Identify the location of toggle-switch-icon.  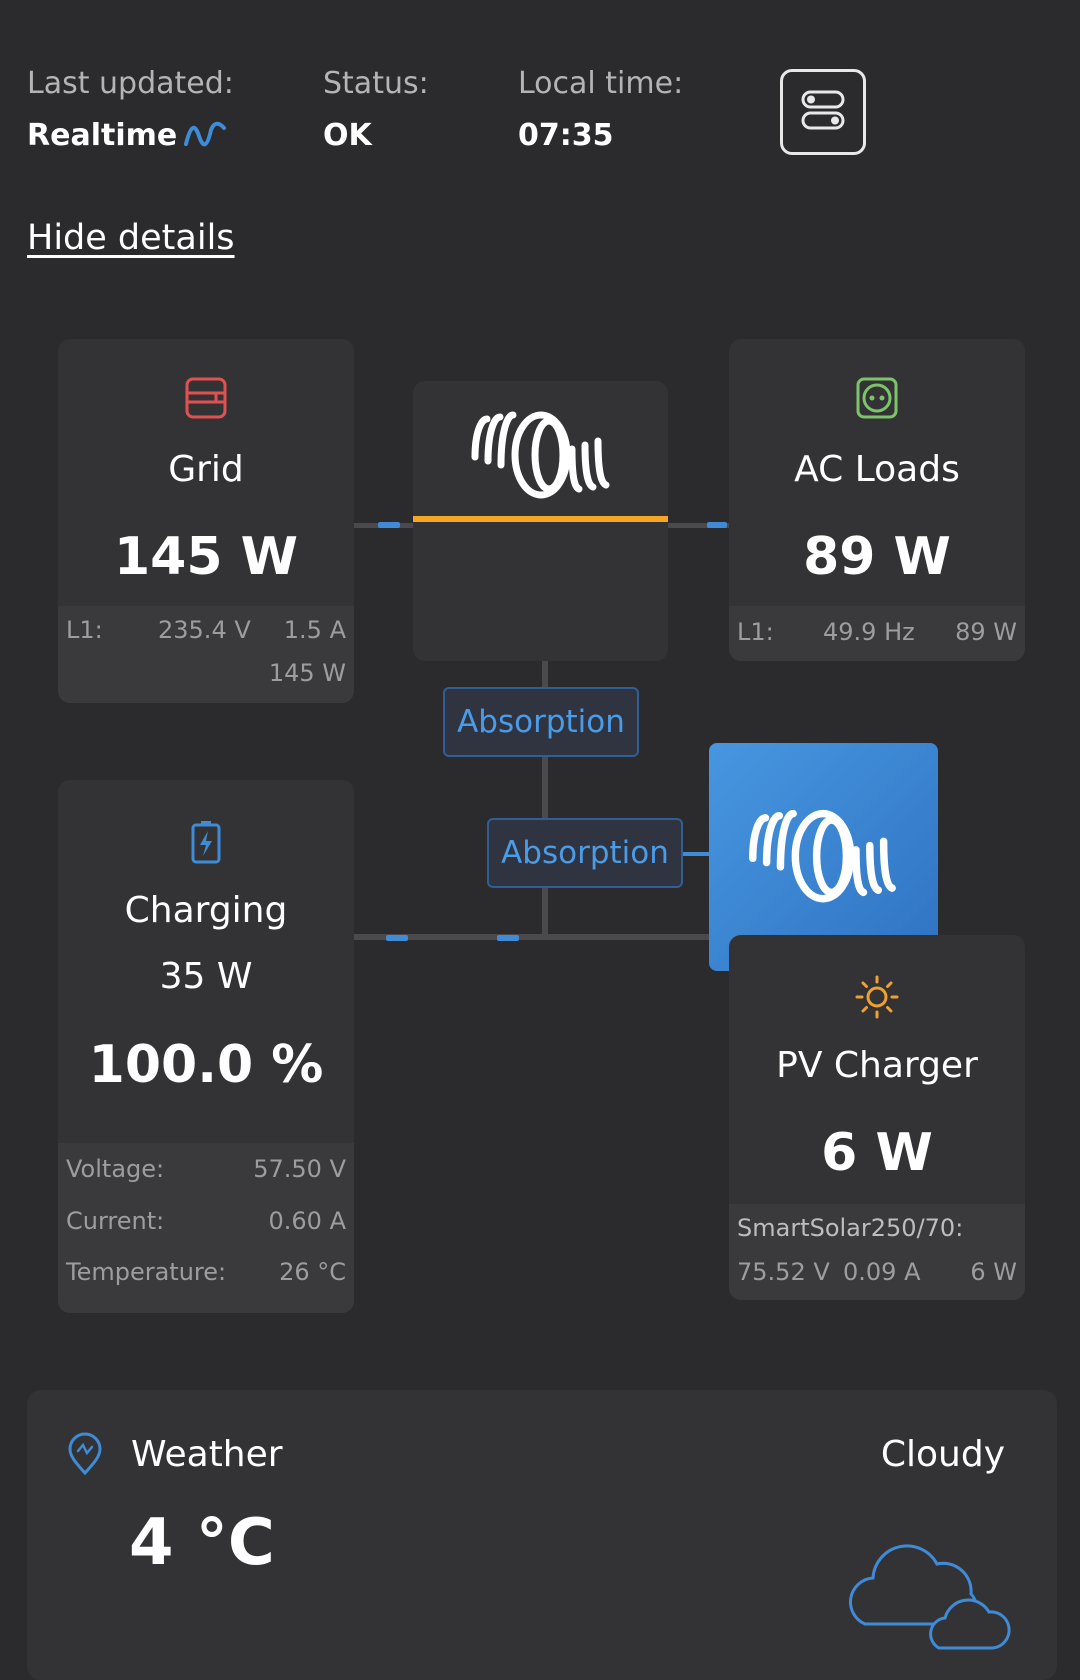
(823, 112).